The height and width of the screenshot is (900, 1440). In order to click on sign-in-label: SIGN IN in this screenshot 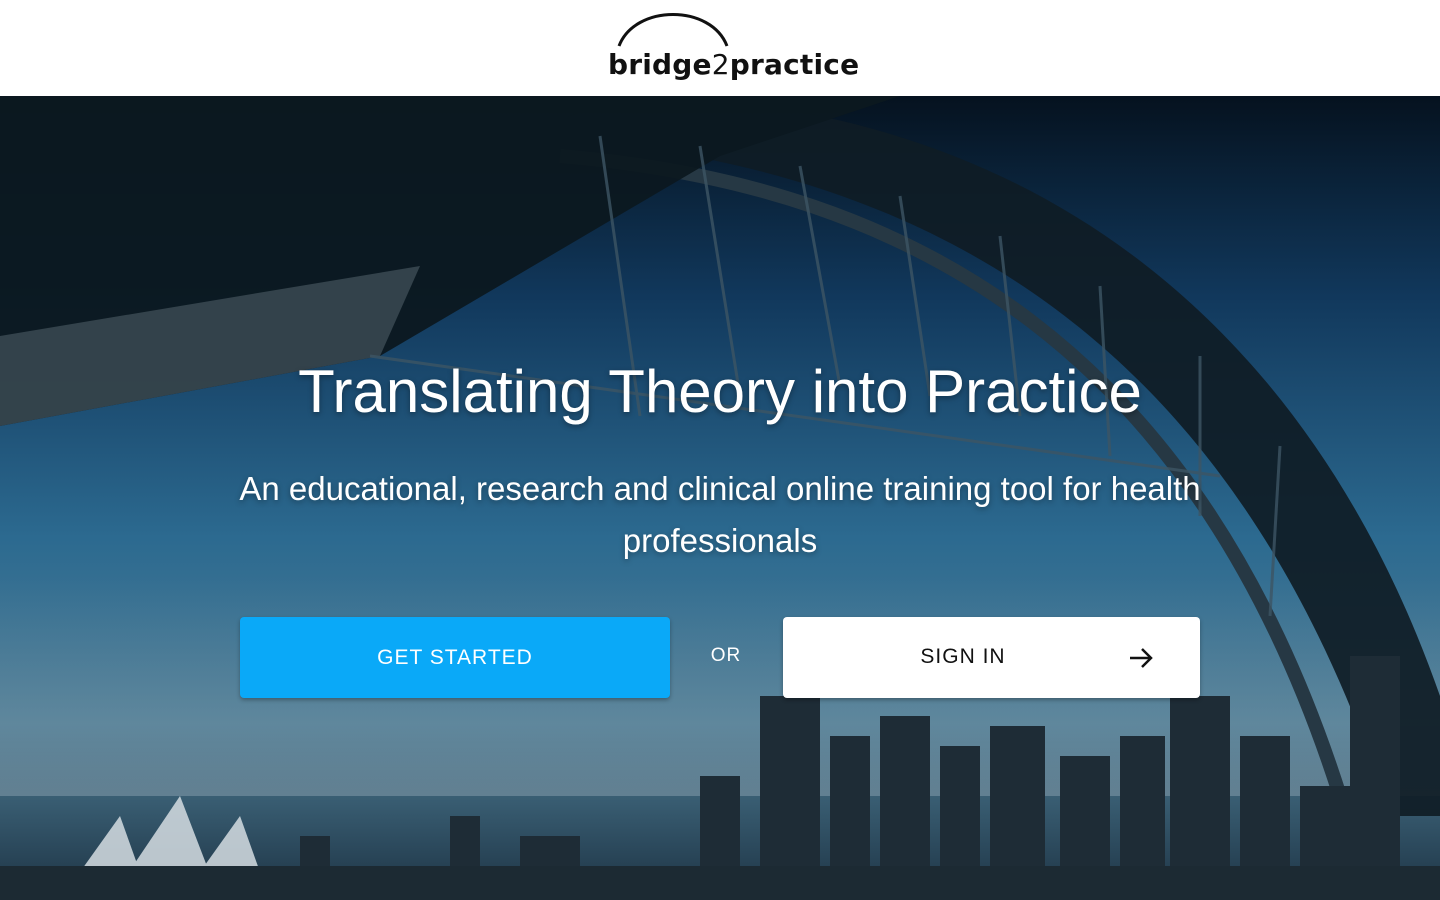, I will do `click(963, 656)`.